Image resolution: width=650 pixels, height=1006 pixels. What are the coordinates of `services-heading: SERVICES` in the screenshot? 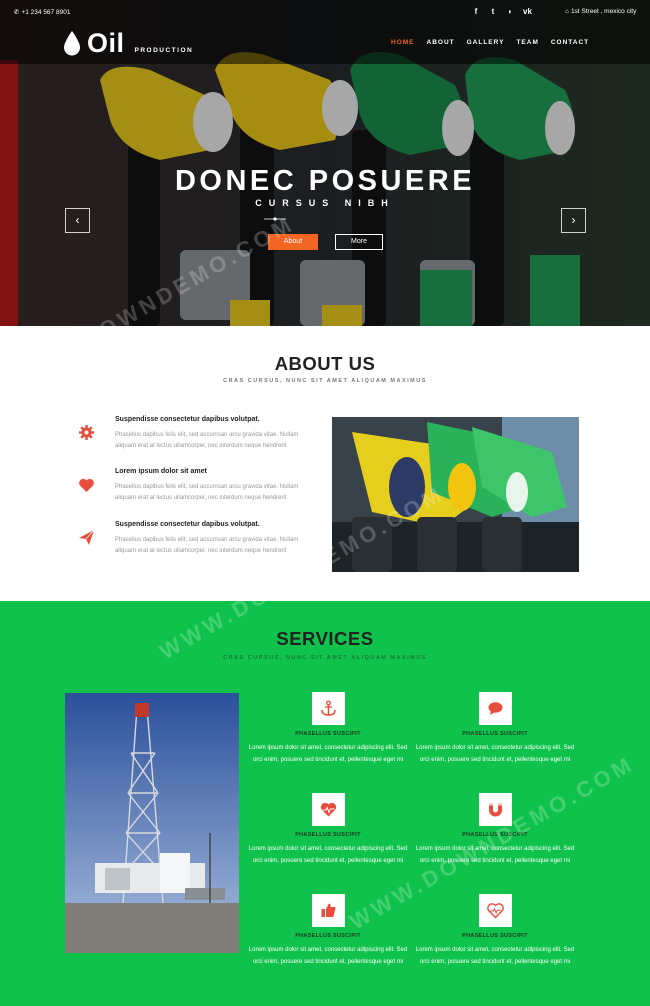 It's located at (325, 638).